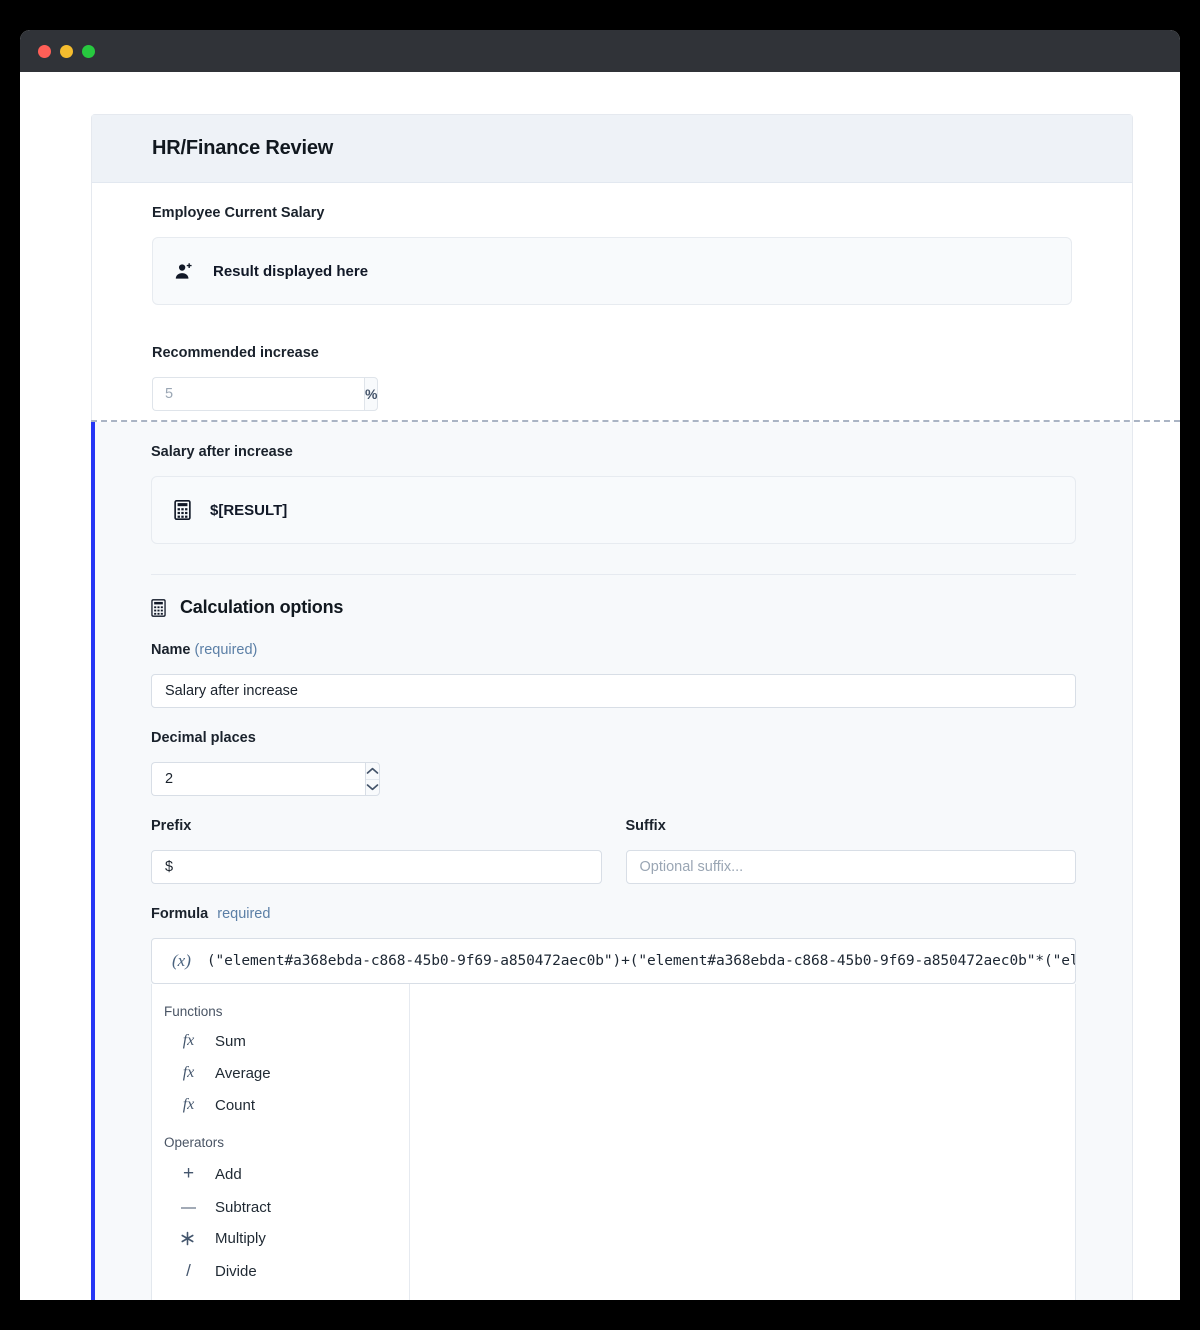 This screenshot has height=1330, width=1200. What do you see at coordinates (645, 826) in the screenshot?
I see `field-label-suffix: Suffix` at bounding box center [645, 826].